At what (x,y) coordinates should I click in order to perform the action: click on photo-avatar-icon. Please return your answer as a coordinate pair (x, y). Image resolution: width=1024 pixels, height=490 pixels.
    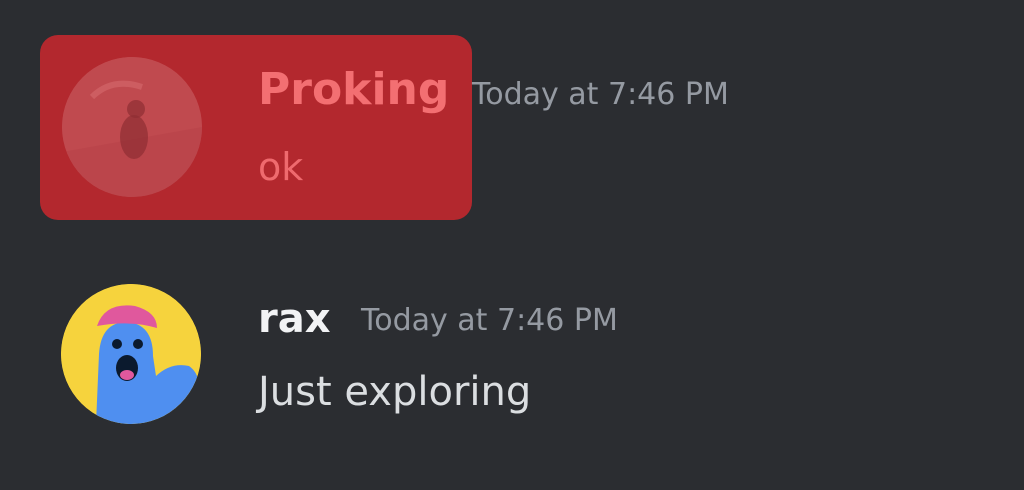
    Looking at the image, I should click on (132, 127).